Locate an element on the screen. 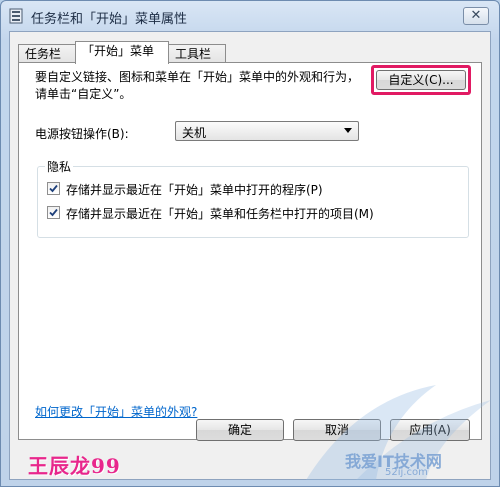 The image size is (500, 487). tab-start-menu: 「开始」菜单 is located at coordinates (122, 52).